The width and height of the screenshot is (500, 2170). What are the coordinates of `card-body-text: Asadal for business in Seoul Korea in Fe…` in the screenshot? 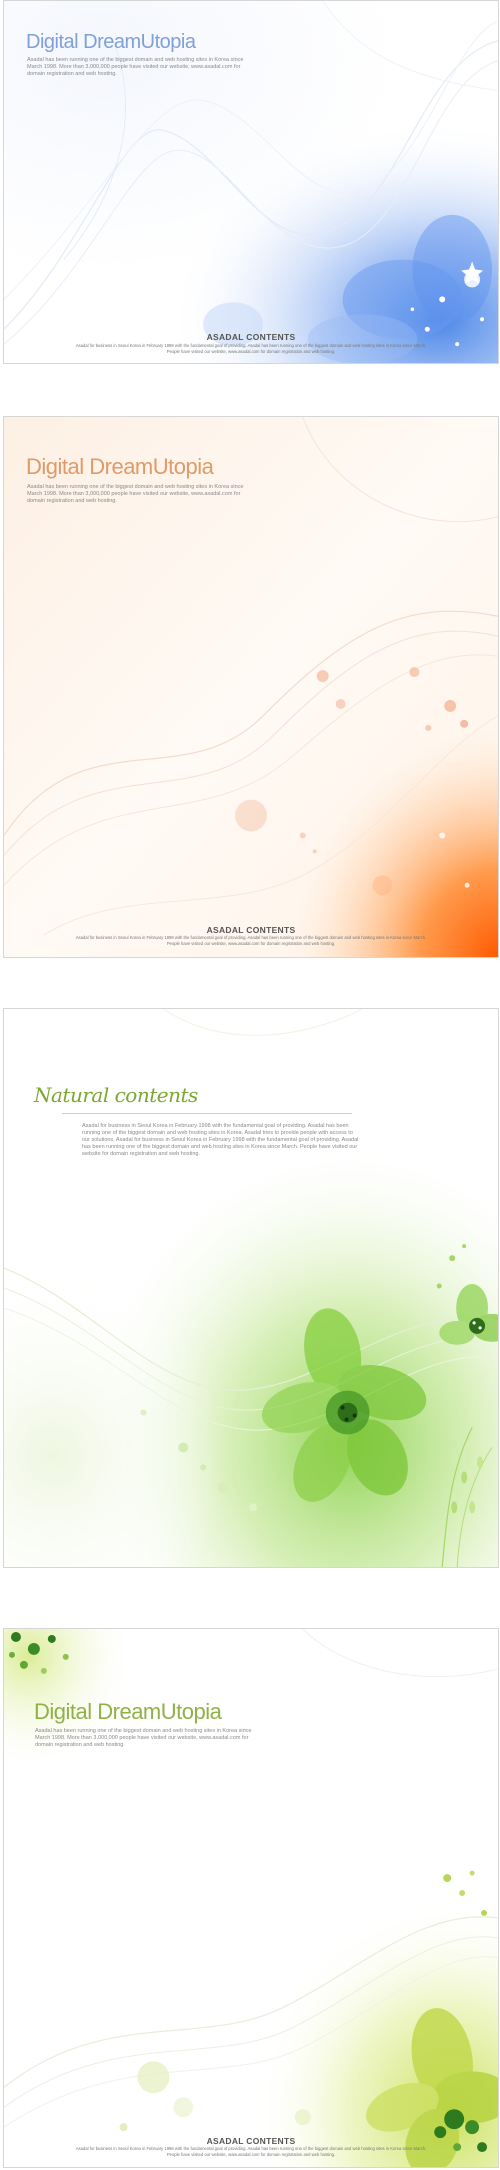 It's located at (220, 1140).